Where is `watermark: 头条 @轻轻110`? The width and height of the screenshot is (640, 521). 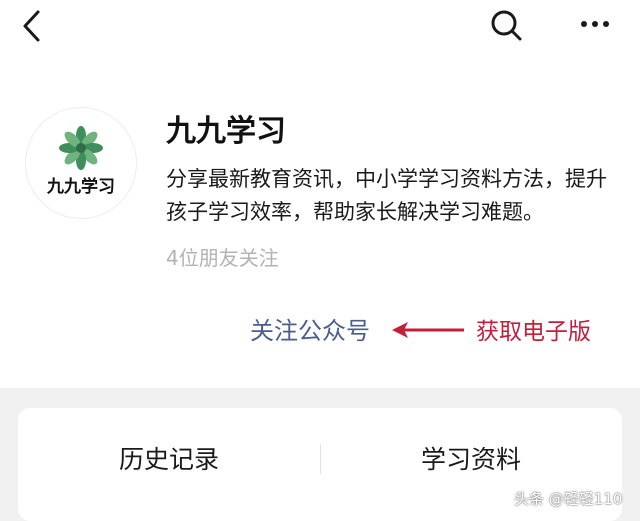 watermark: 头条 @轻轻110 is located at coordinates (568, 499).